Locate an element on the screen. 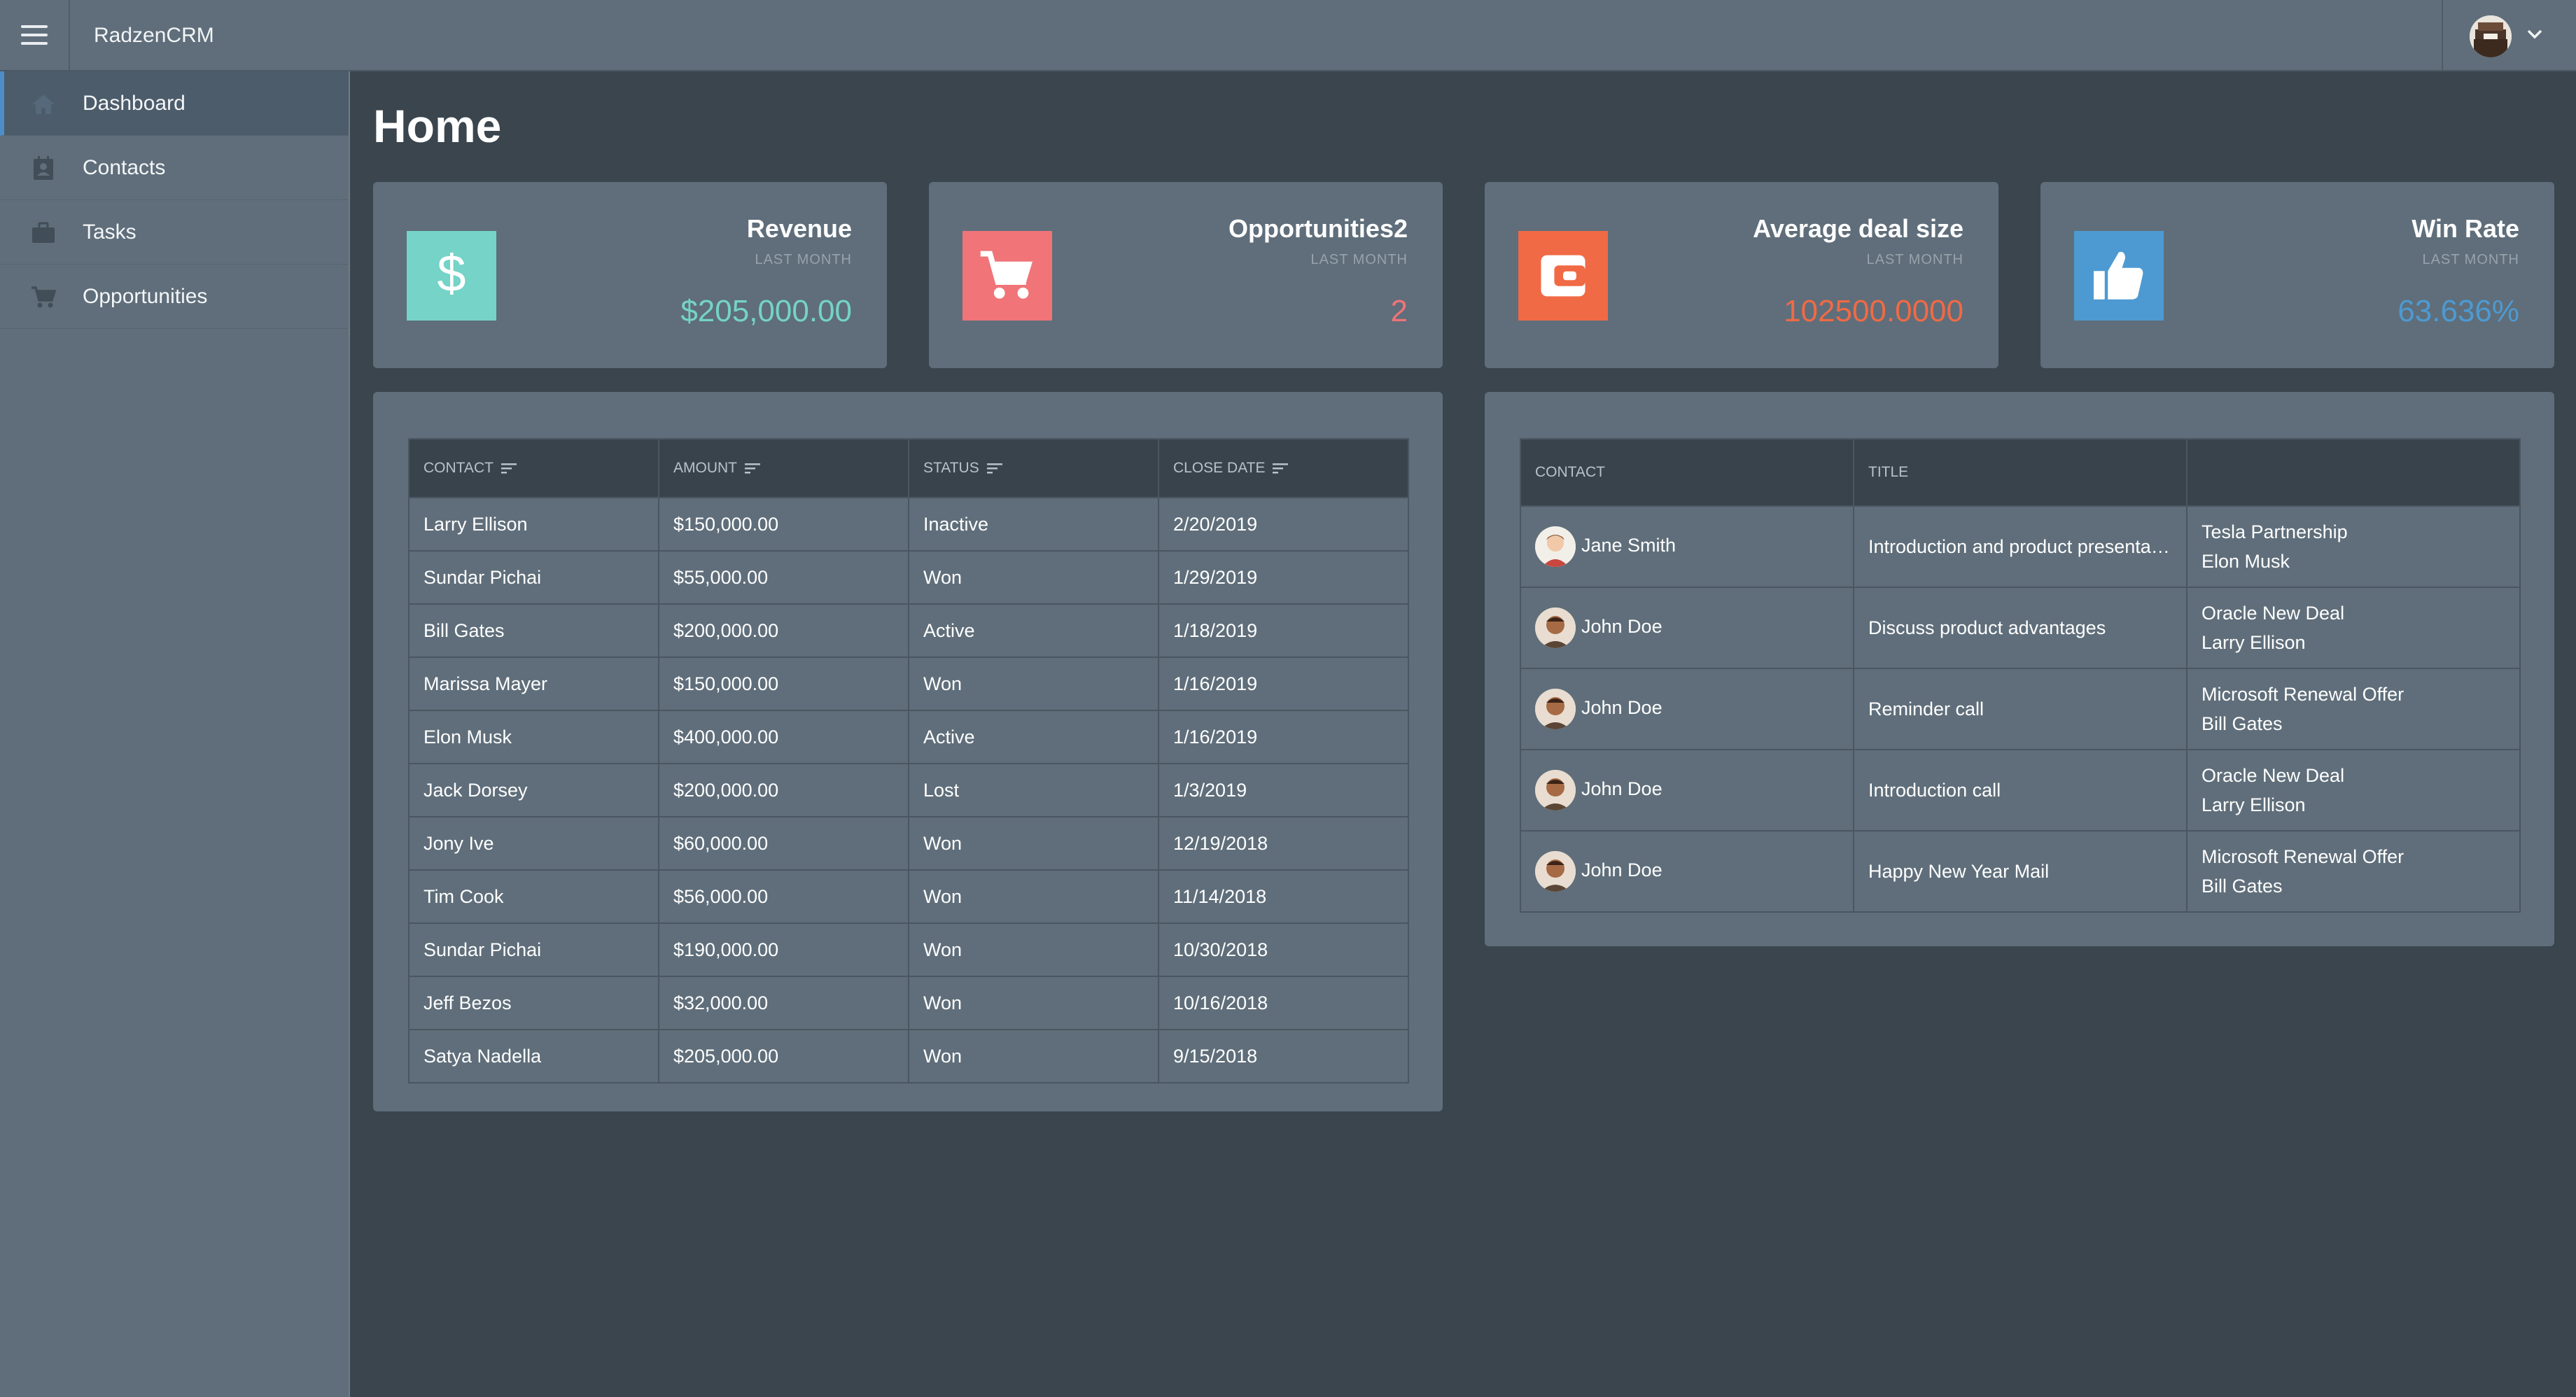  cell-title: Discuss product advantages is located at coordinates (2021, 627).